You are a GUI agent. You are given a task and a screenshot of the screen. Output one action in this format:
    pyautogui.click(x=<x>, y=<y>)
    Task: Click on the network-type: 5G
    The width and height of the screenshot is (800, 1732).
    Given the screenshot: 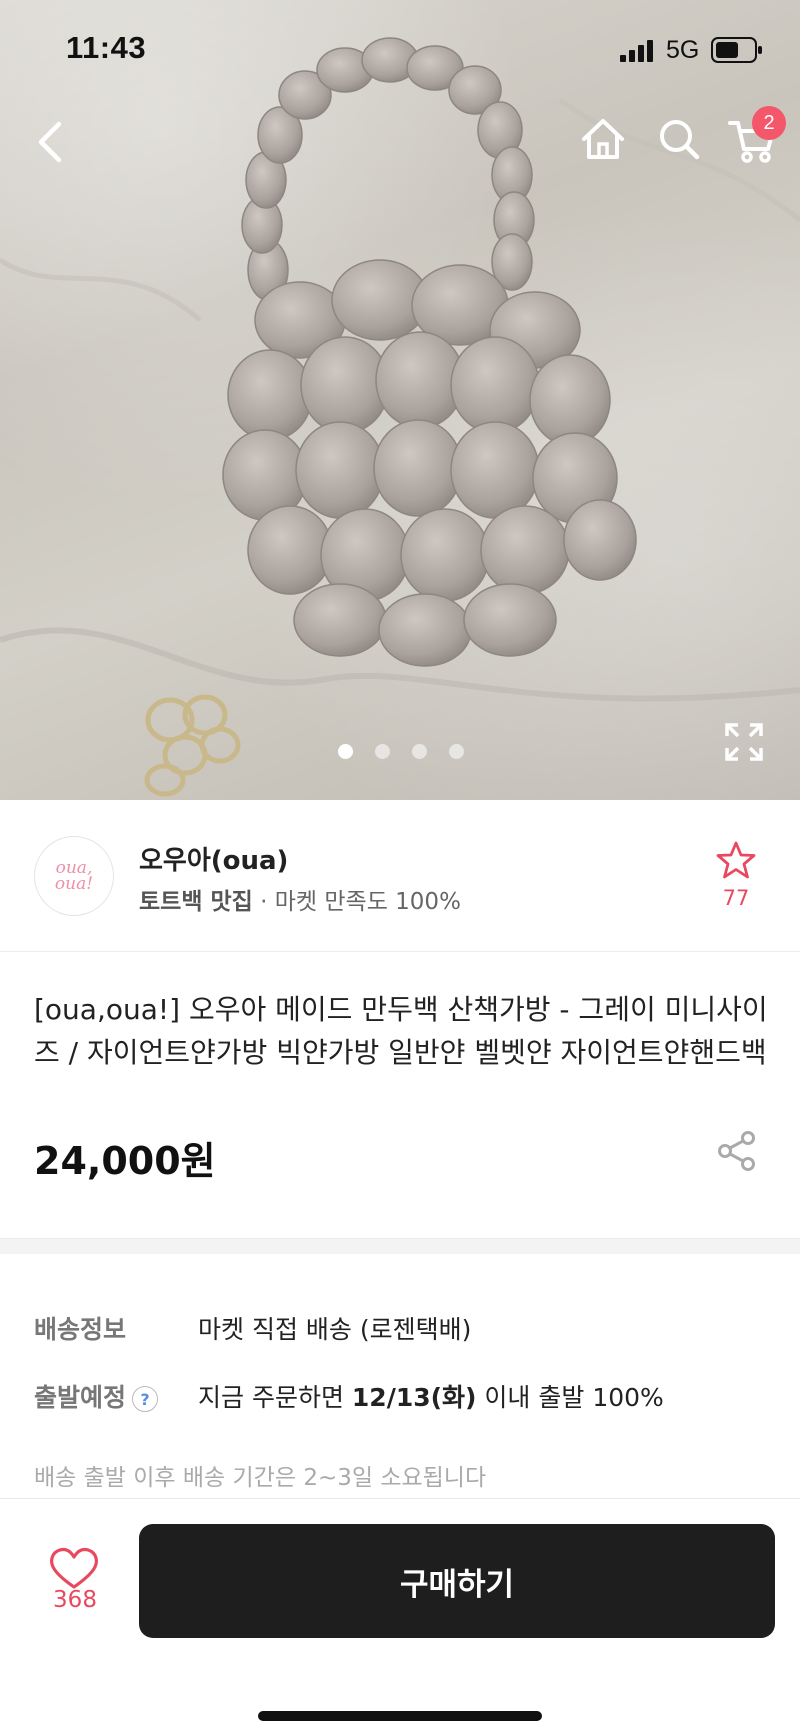 What is the action you would take?
    pyautogui.click(x=683, y=50)
    